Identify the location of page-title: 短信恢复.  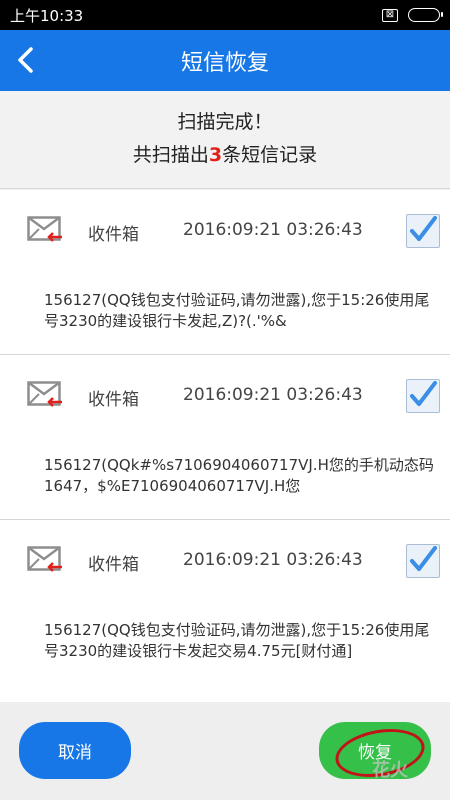
(224, 63).